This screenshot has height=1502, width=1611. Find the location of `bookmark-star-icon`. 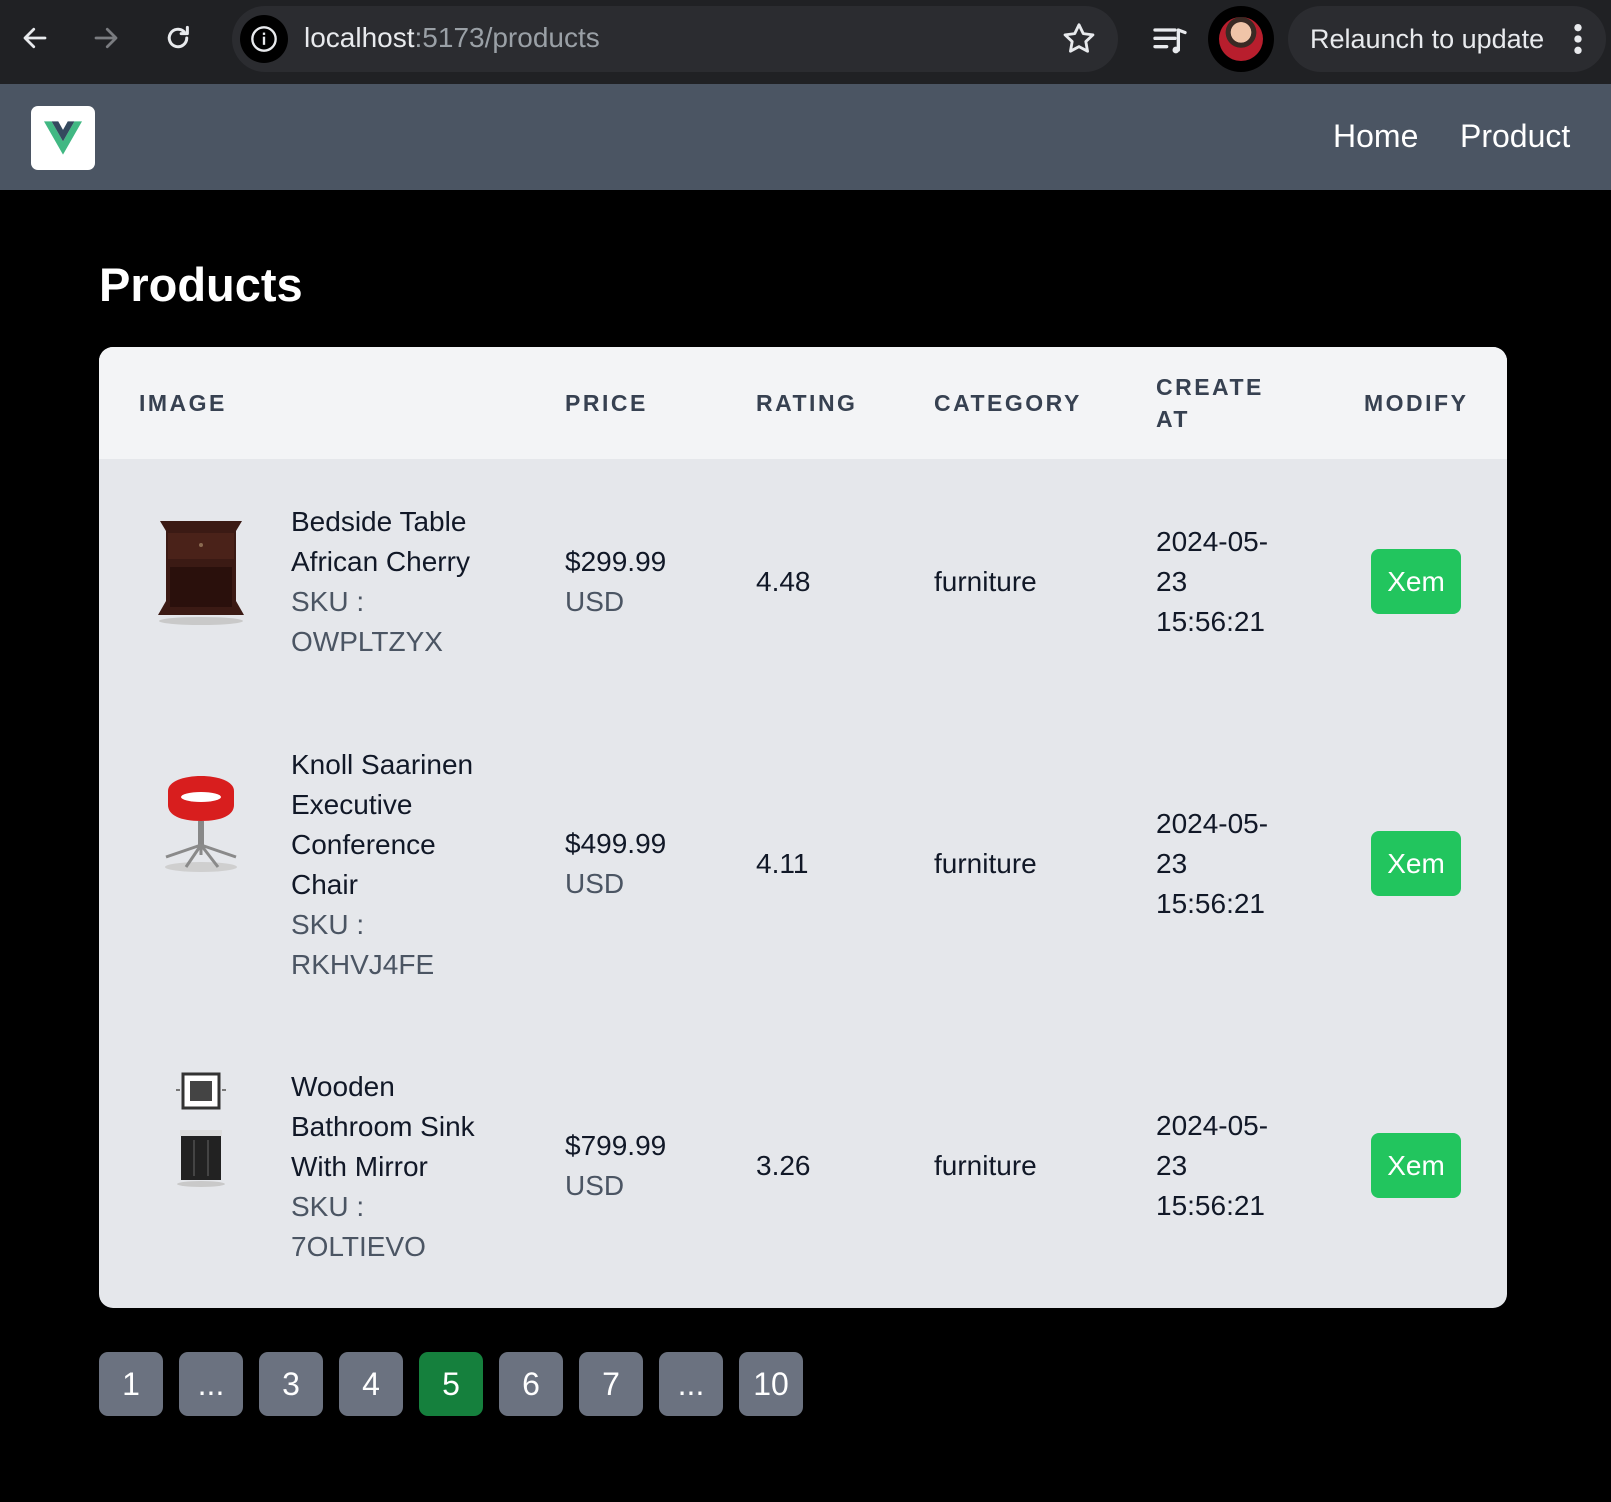

bookmark-star-icon is located at coordinates (1079, 39).